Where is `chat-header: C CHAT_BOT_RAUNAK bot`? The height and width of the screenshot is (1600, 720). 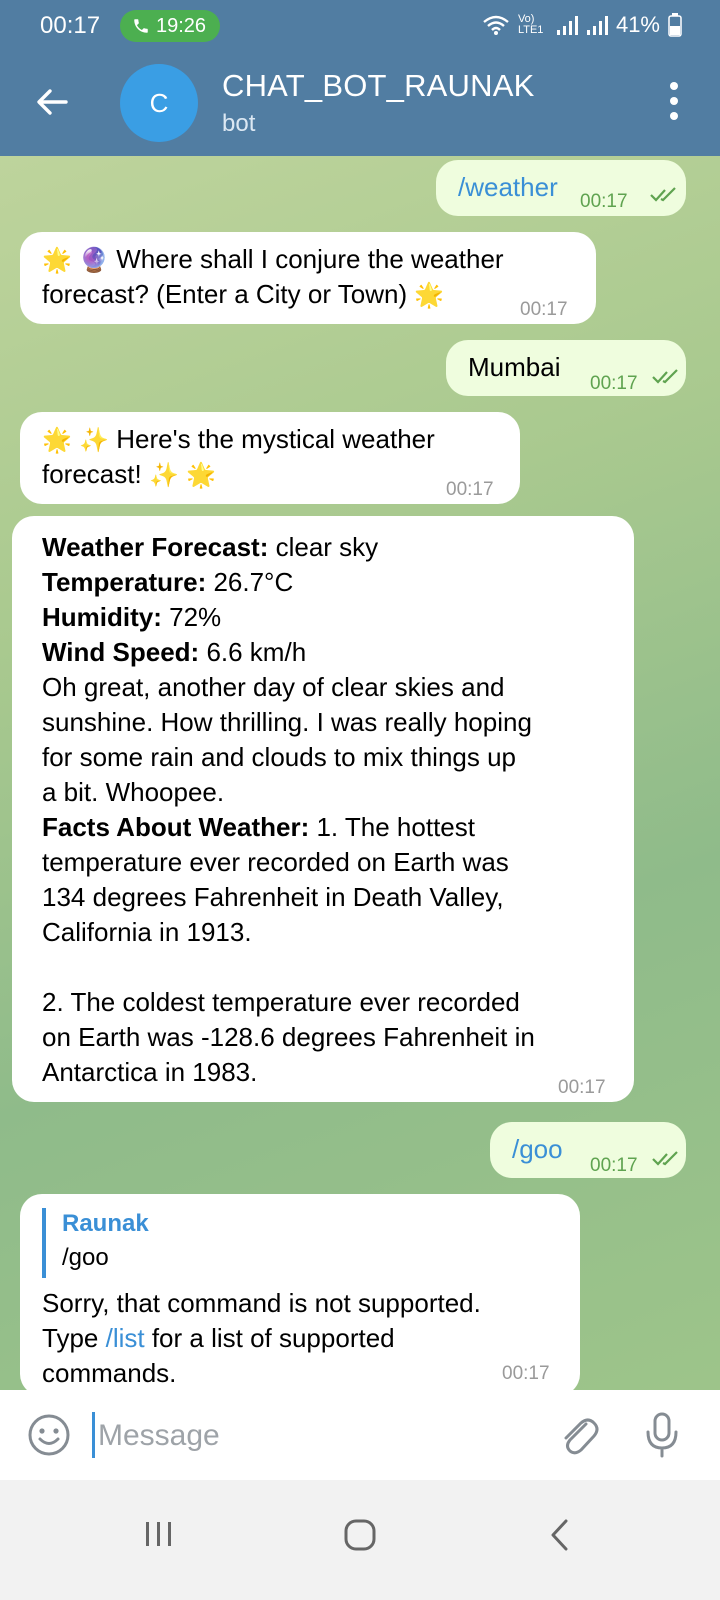
chat-header: C CHAT_BOT_RAUNAK bot is located at coordinates (360, 104).